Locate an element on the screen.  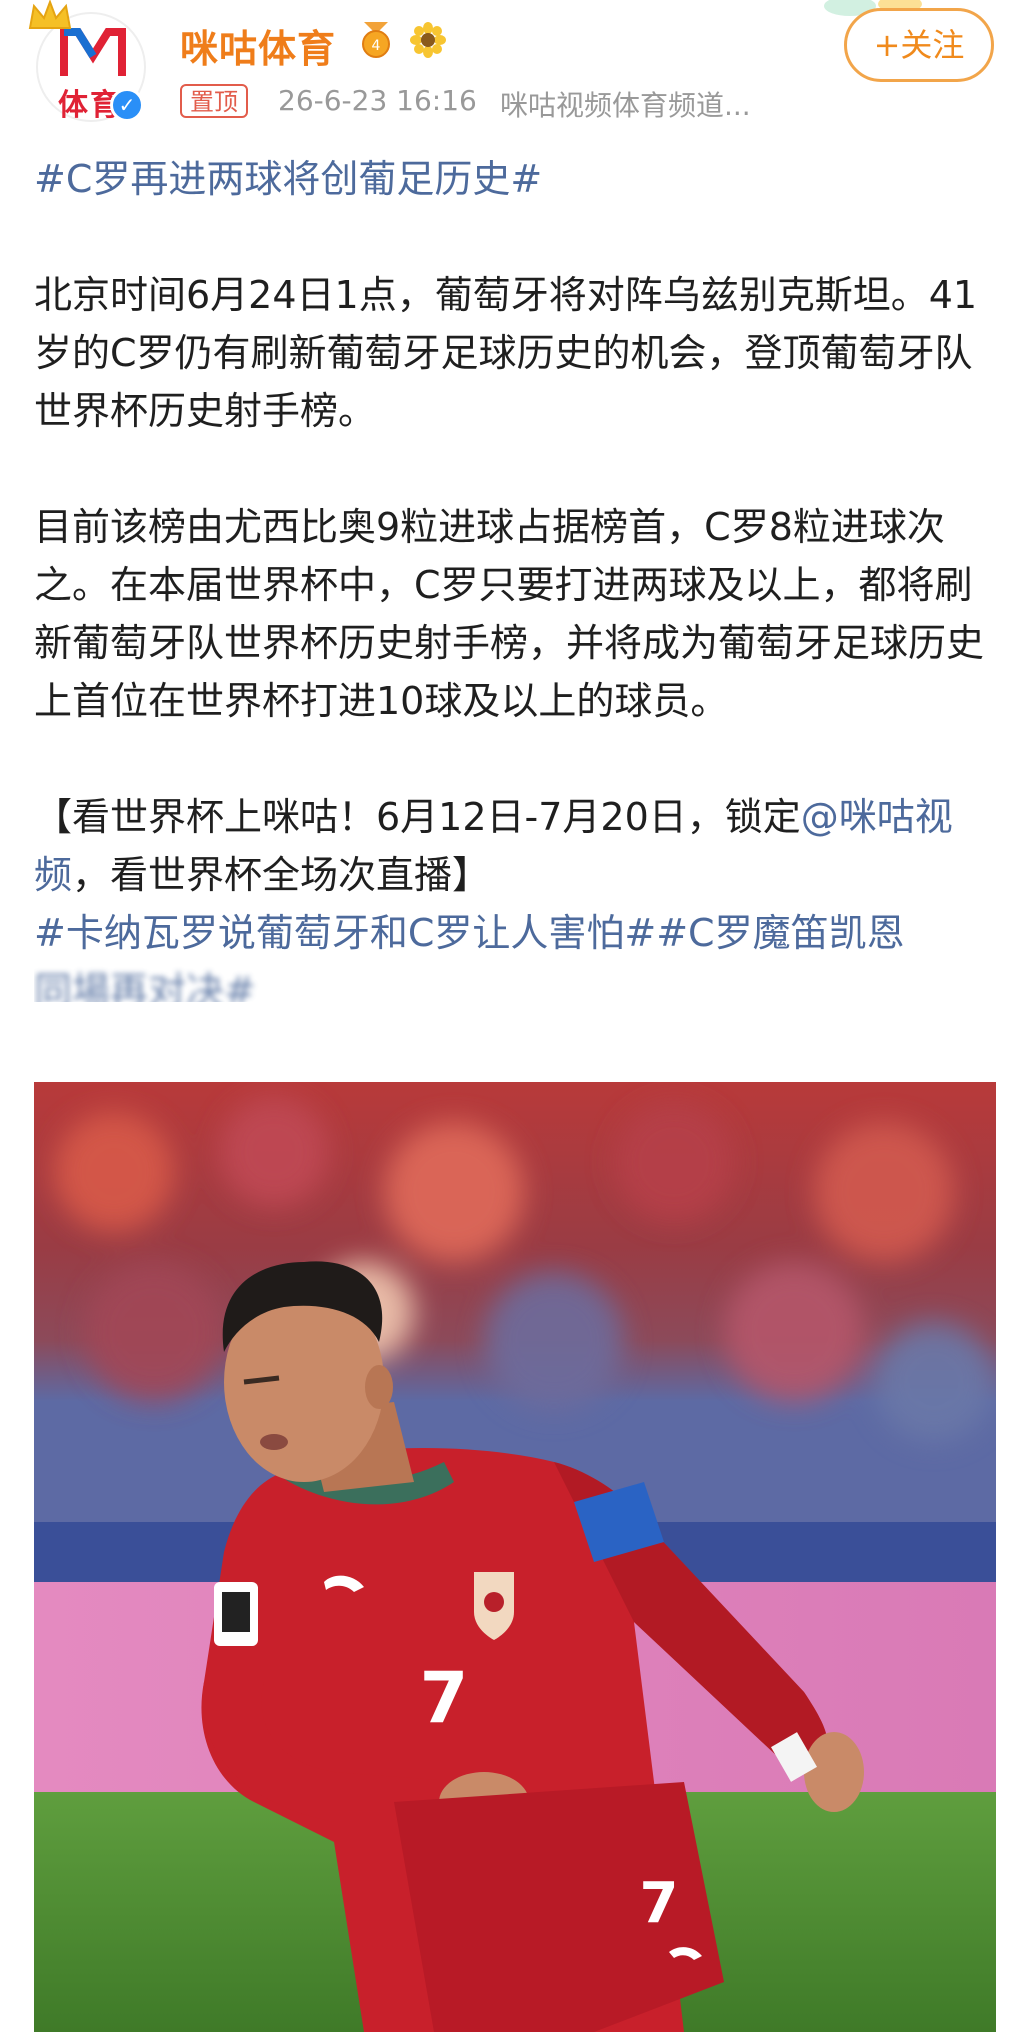
account-name: 咪咕体育 is located at coordinates (258, 45).